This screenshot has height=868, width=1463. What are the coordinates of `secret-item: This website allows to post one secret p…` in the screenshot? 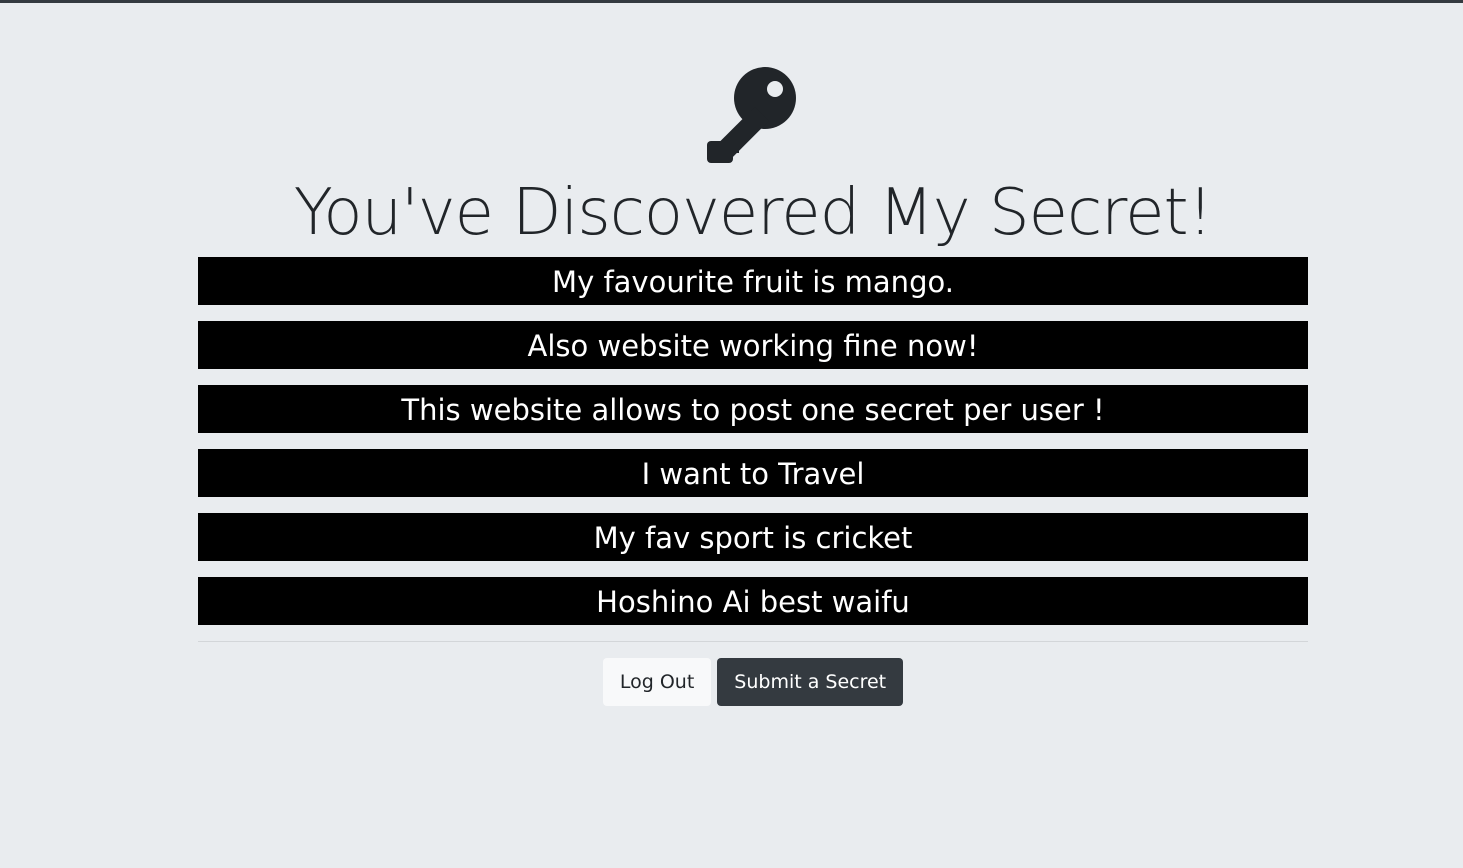 It's located at (753, 409).